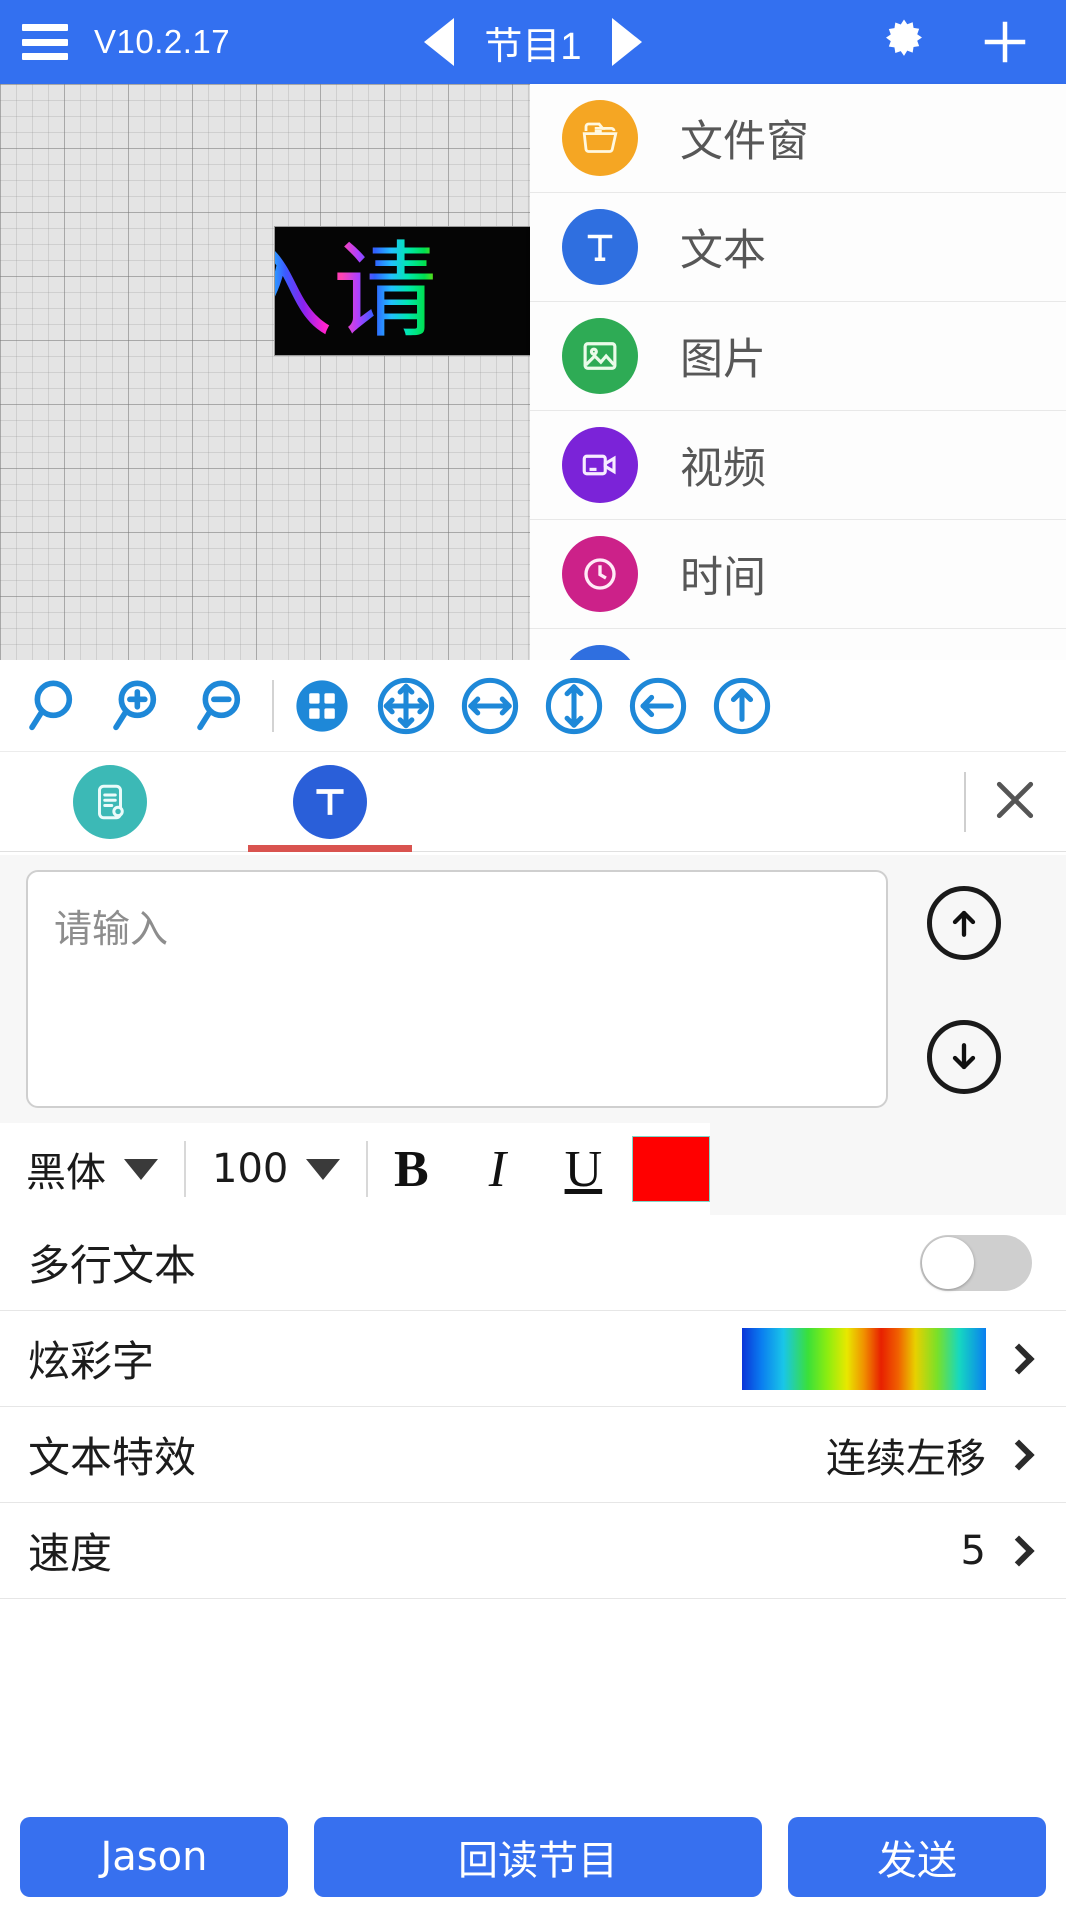 The width and height of the screenshot is (1066, 1906). What do you see at coordinates (162, 41) in the screenshot?
I see `version-label: V10.2.17` at bounding box center [162, 41].